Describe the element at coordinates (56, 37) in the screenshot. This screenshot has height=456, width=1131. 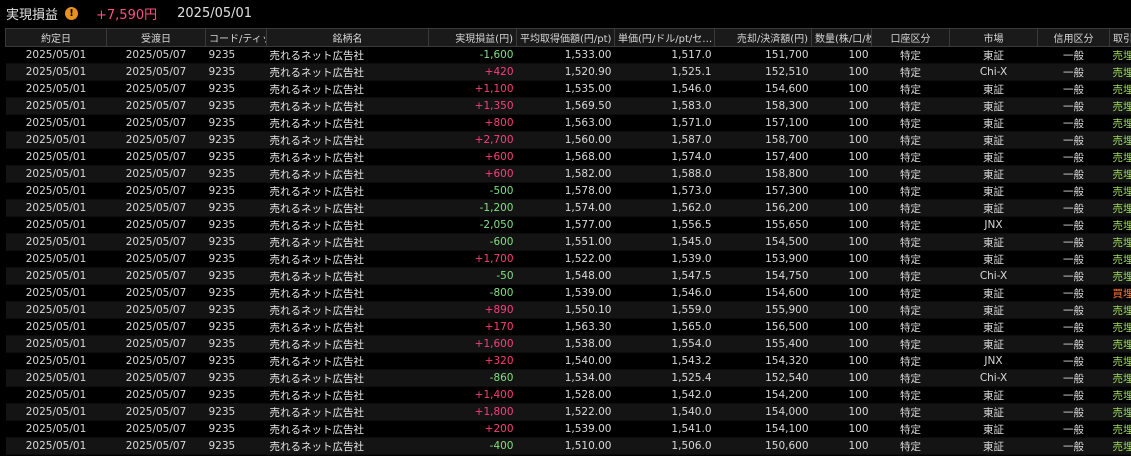
I see `col-header-trade-date: 約定日` at that location.